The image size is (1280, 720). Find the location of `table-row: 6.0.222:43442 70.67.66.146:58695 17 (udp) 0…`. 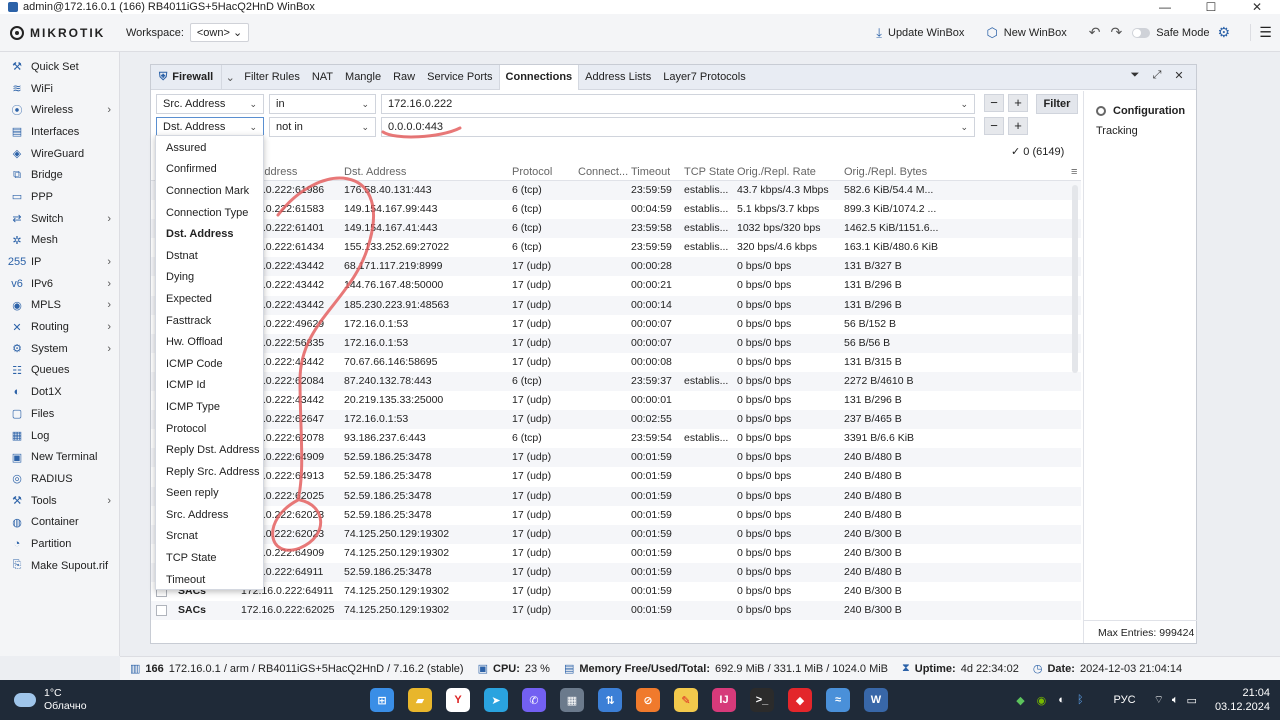

table-row: 6.0.222:43442 70.67.66.146:58695 17 (udp) 0… is located at coordinates (616, 362).